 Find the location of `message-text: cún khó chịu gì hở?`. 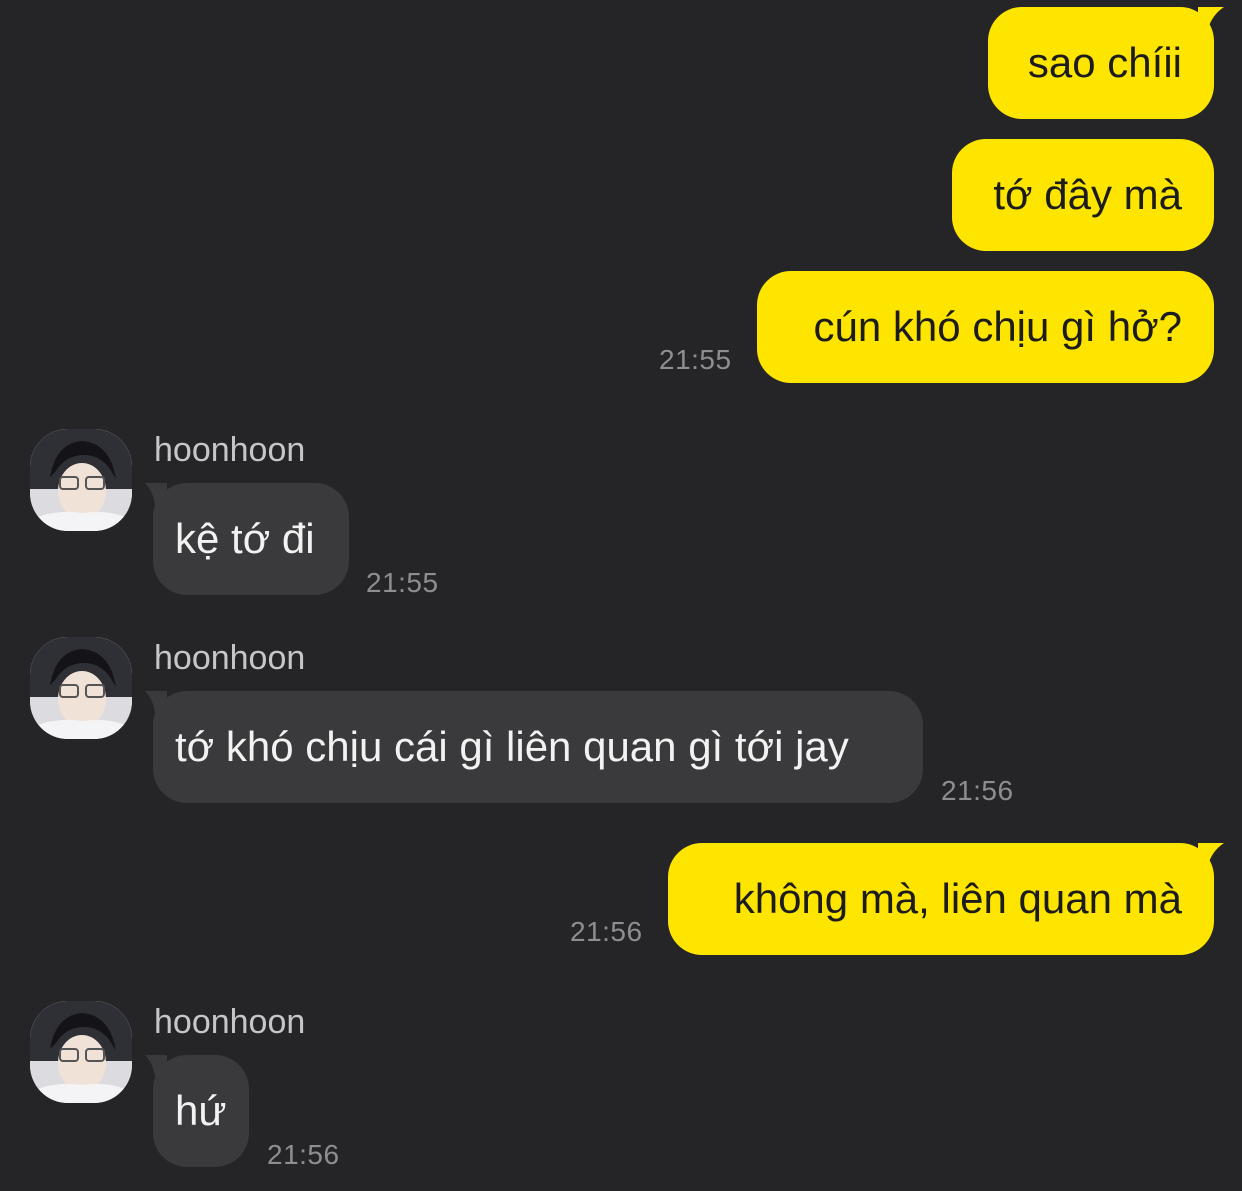

message-text: cún khó chịu gì hở? is located at coordinates (997, 326).